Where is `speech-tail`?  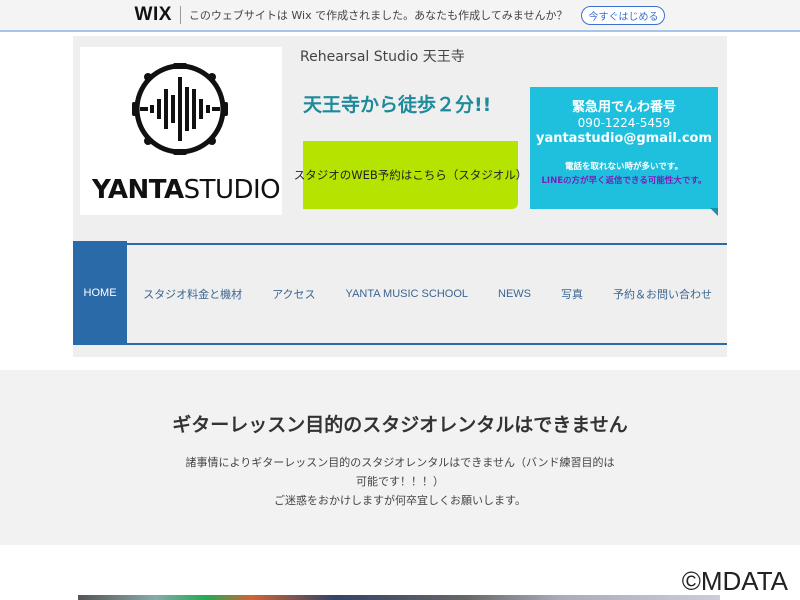
speech-tail is located at coordinates (714, 212).